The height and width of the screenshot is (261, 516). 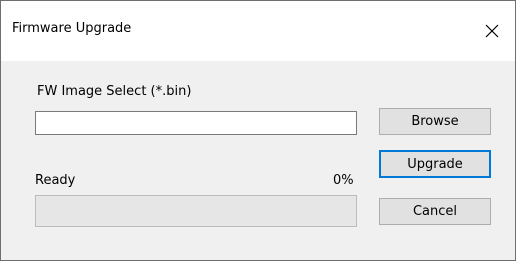 What do you see at coordinates (435, 211) in the screenshot?
I see `cancel-button: Cancel` at bounding box center [435, 211].